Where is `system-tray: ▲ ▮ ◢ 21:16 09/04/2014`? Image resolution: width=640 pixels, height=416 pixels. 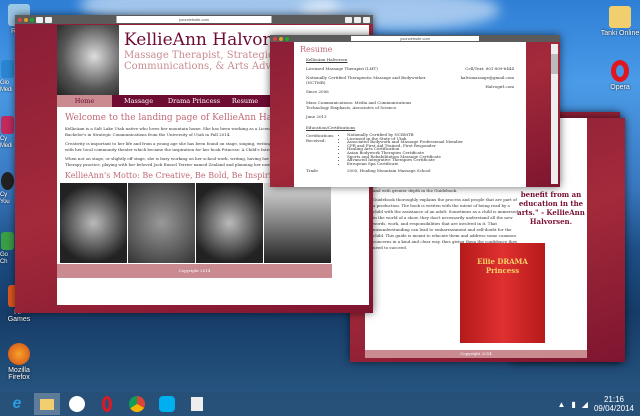 system-tray: ▲ ▮ ◢ 21:16 09/04/2014 is located at coordinates (598, 404).